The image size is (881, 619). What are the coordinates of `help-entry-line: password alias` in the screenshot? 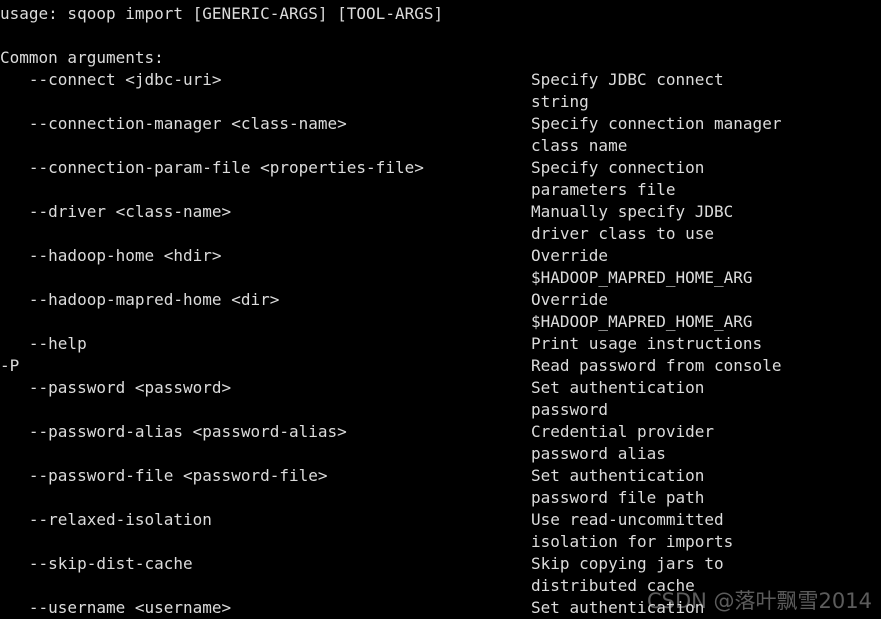 It's located at (440, 454).